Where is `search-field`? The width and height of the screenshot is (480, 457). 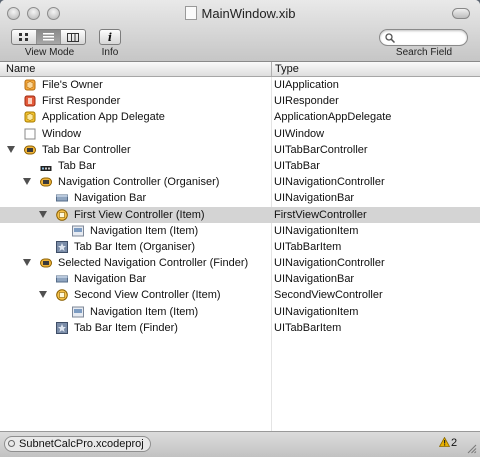 search-field is located at coordinates (423, 37).